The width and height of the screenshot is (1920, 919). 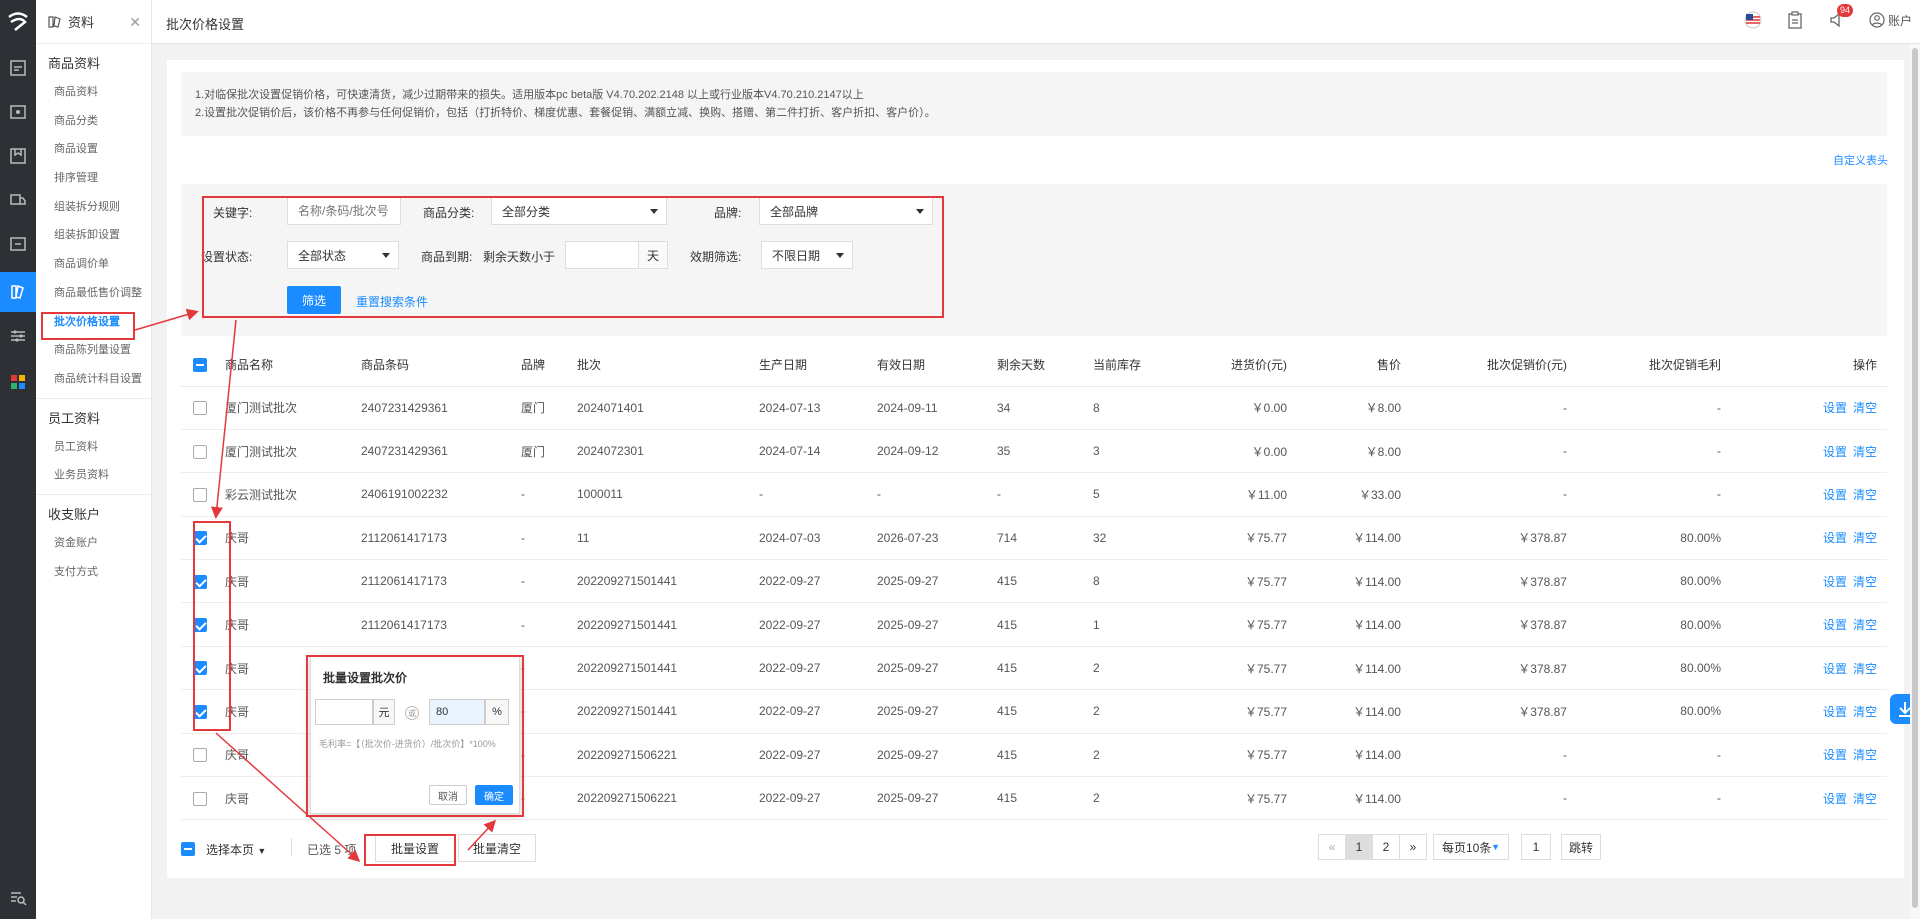 I want to click on reset-search-link: 重置搜索条件, so click(x=392, y=301).